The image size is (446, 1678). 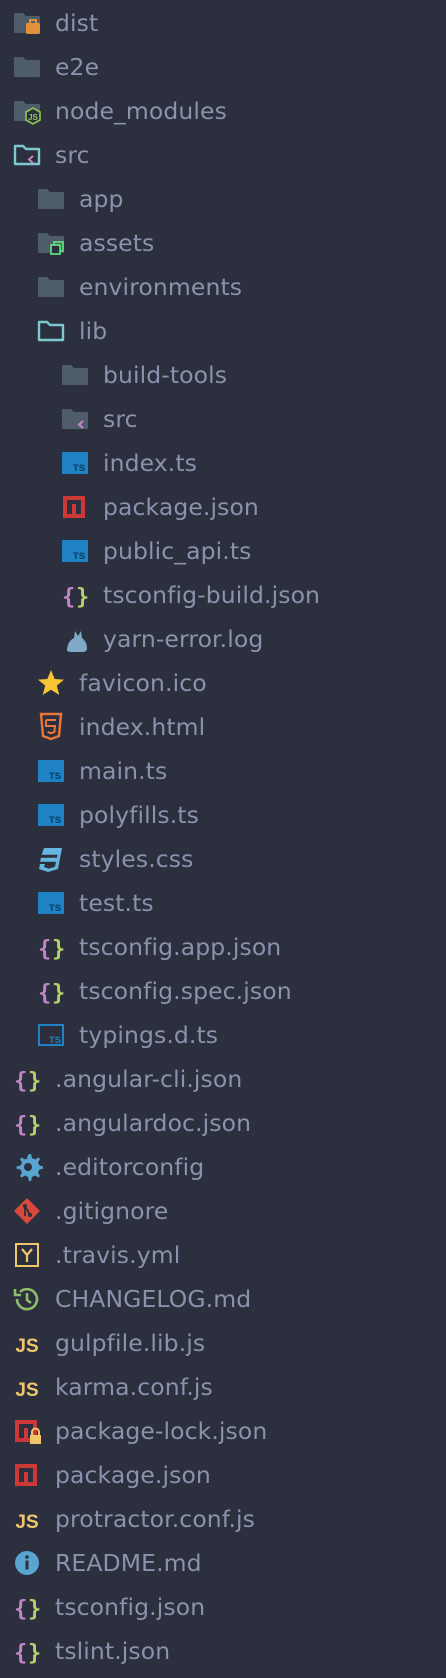 What do you see at coordinates (212, 595) in the screenshot?
I see `tree-item-label: tsconfig-build.json` at bounding box center [212, 595].